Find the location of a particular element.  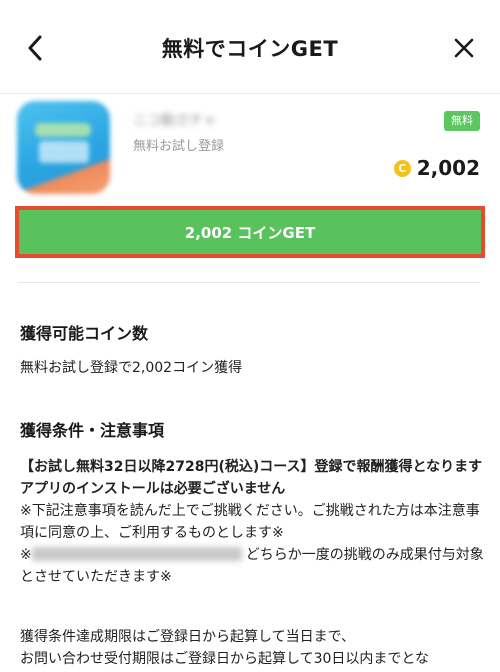

coin-reward: C 2,002 is located at coordinates (436, 168).